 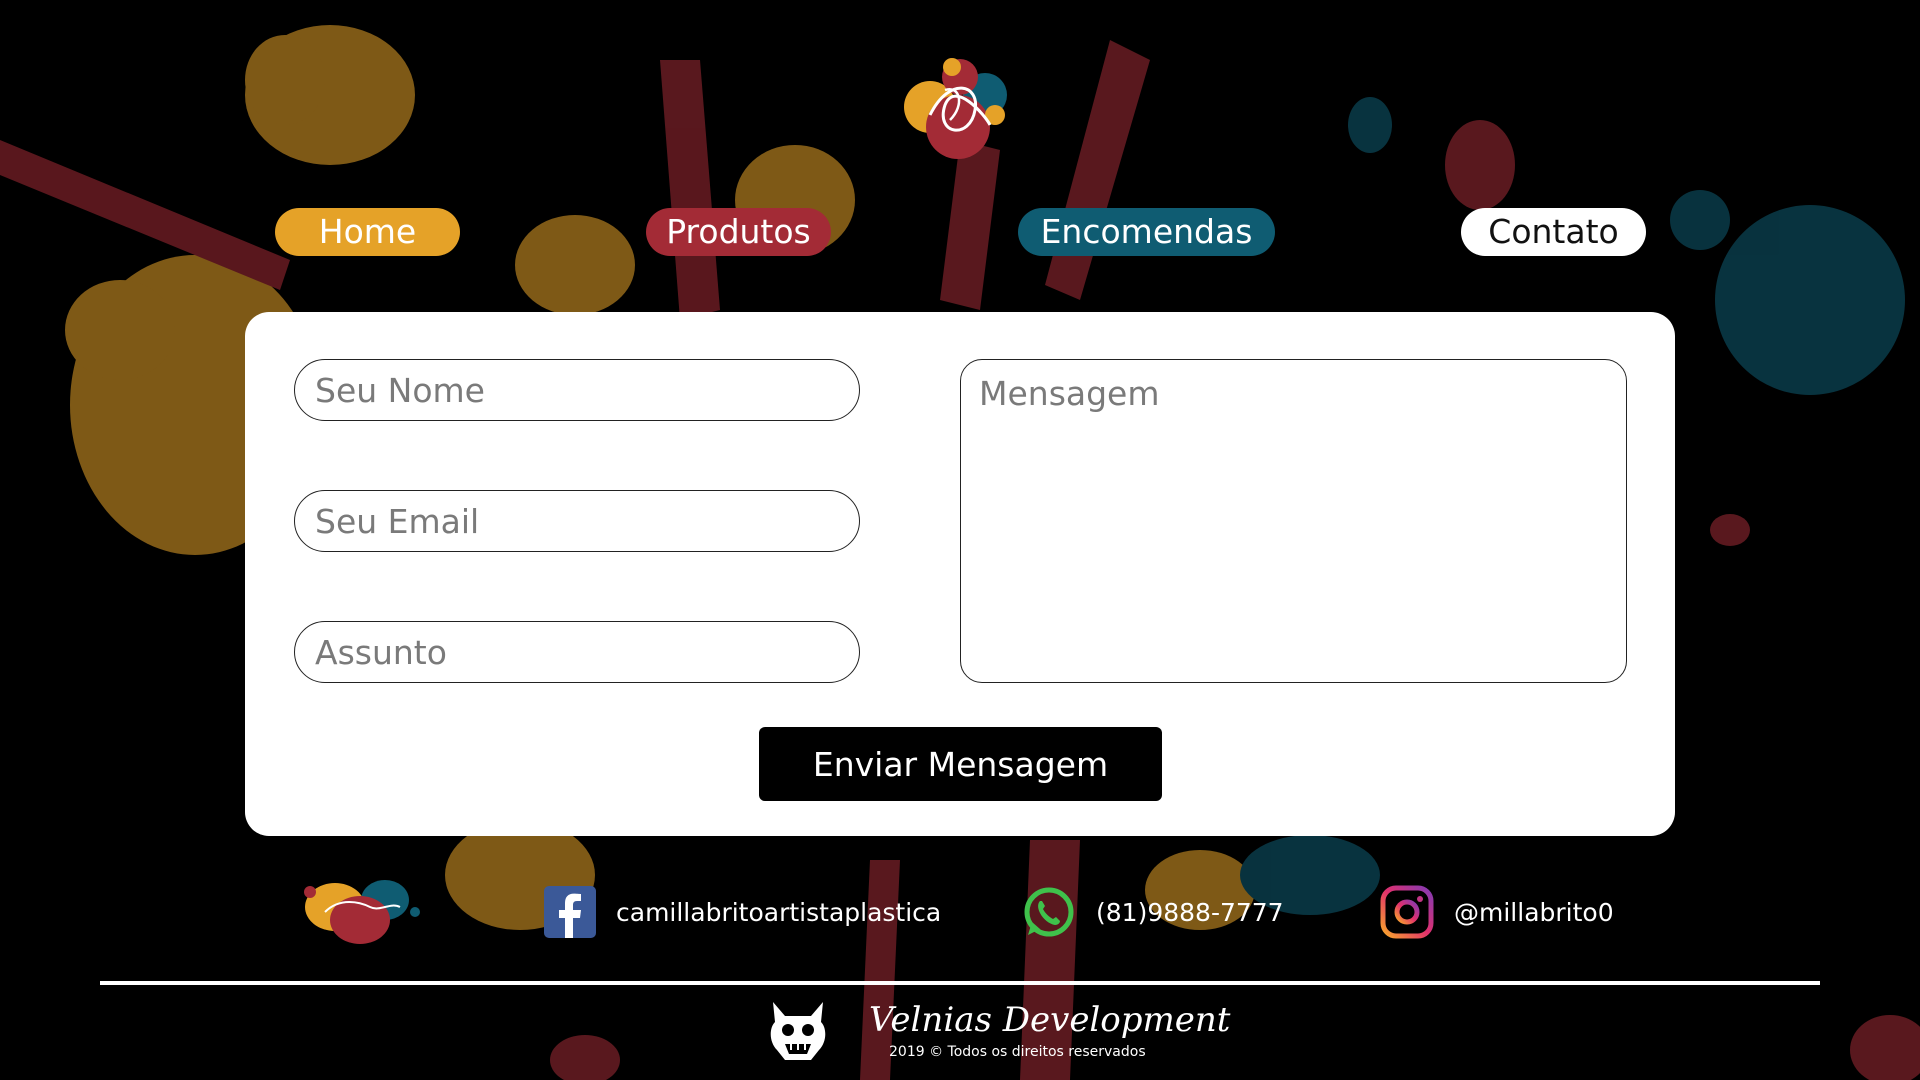 What do you see at coordinates (957, 110) in the screenshot?
I see `artist-logo-icon` at bounding box center [957, 110].